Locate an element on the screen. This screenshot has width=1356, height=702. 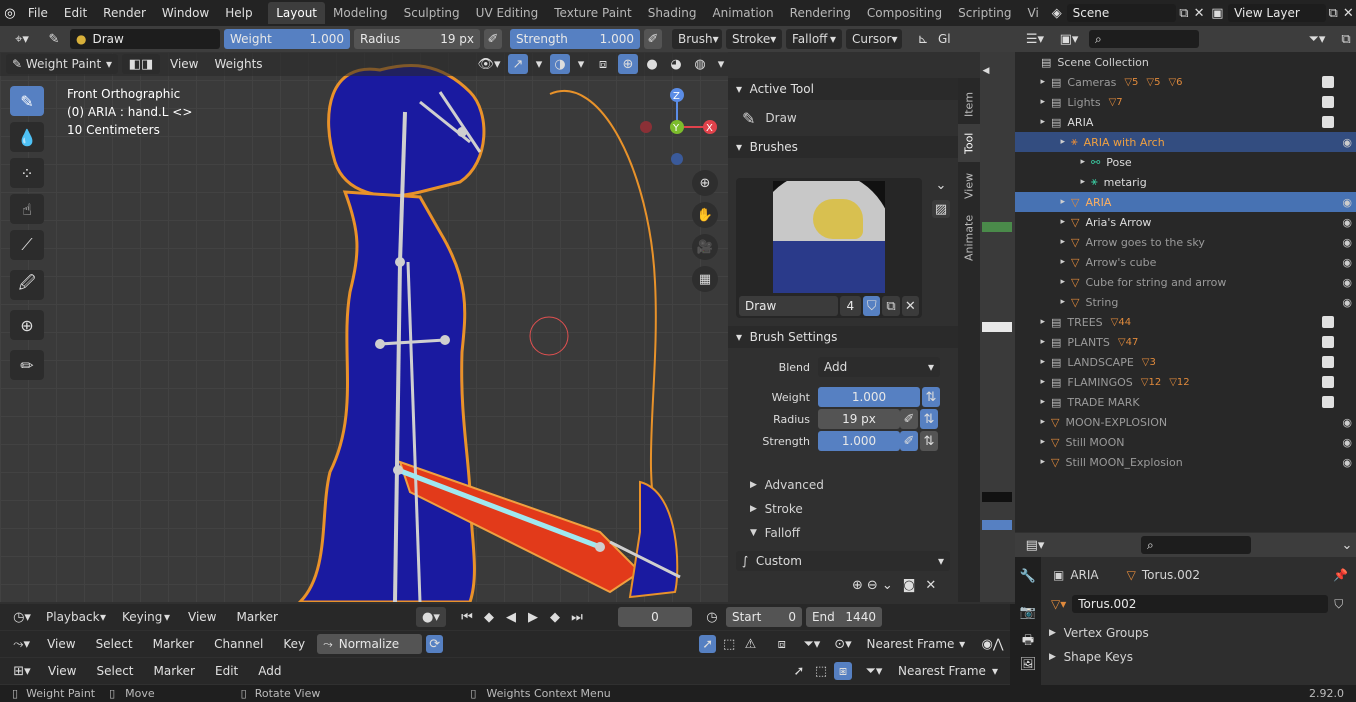
outliner-row: ▸ ▤ Cameras ▽5 ▽5 ▽6 is located at coordinates (1185, 82).